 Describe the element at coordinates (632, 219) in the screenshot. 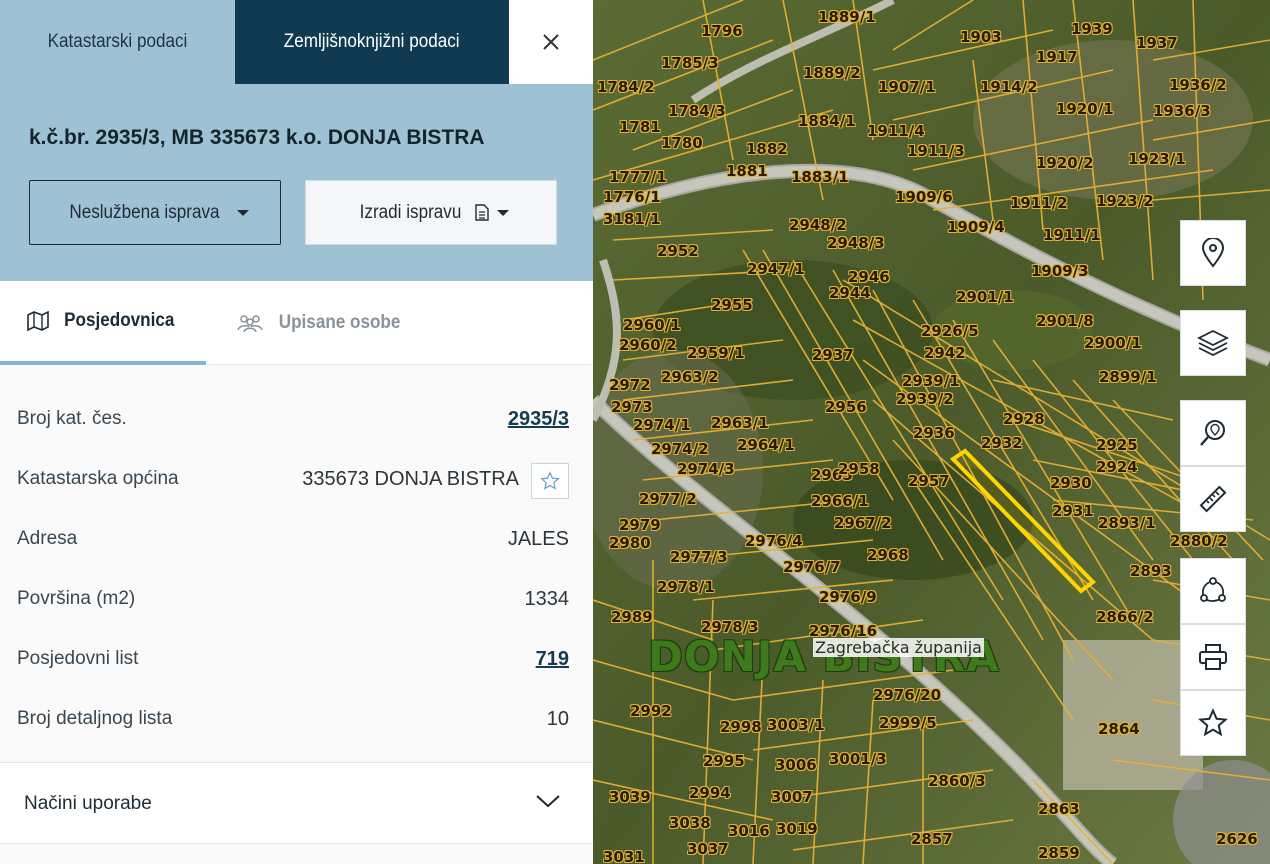

I see `parcel-label: 3181/1` at that location.